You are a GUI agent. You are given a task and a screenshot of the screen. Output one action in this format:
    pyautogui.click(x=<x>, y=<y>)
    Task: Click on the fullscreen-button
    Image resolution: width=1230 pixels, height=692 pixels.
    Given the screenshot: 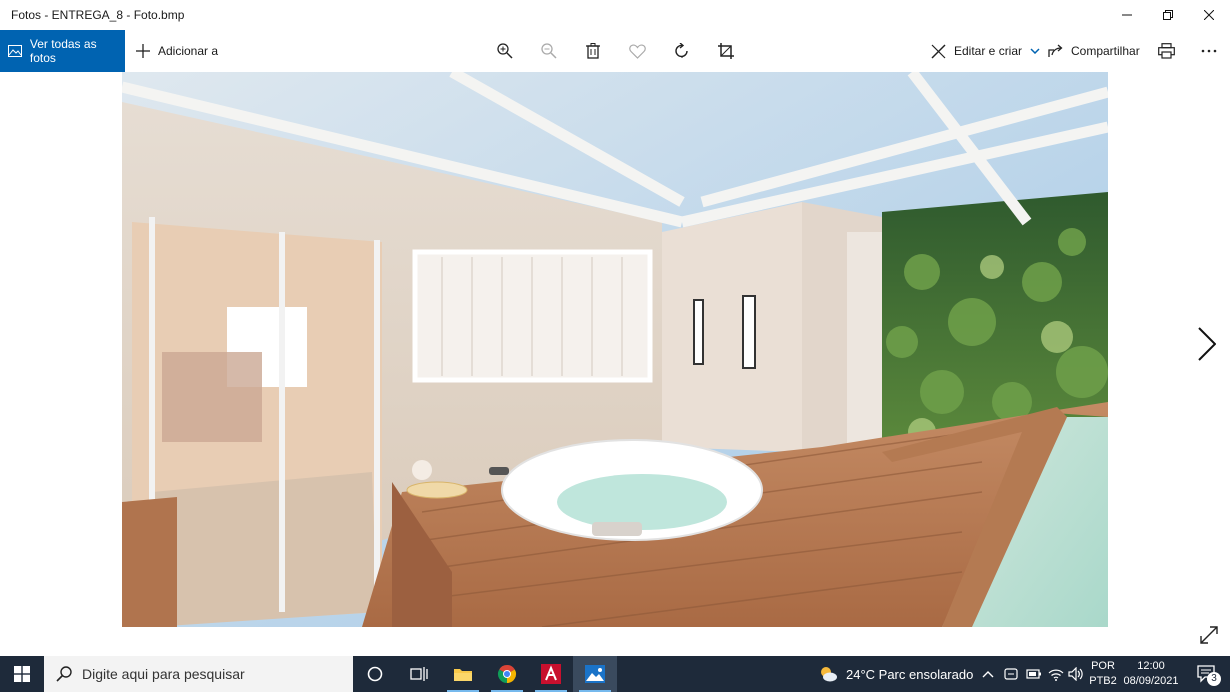 What is the action you would take?
    pyautogui.click(x=1209, y=635)
    